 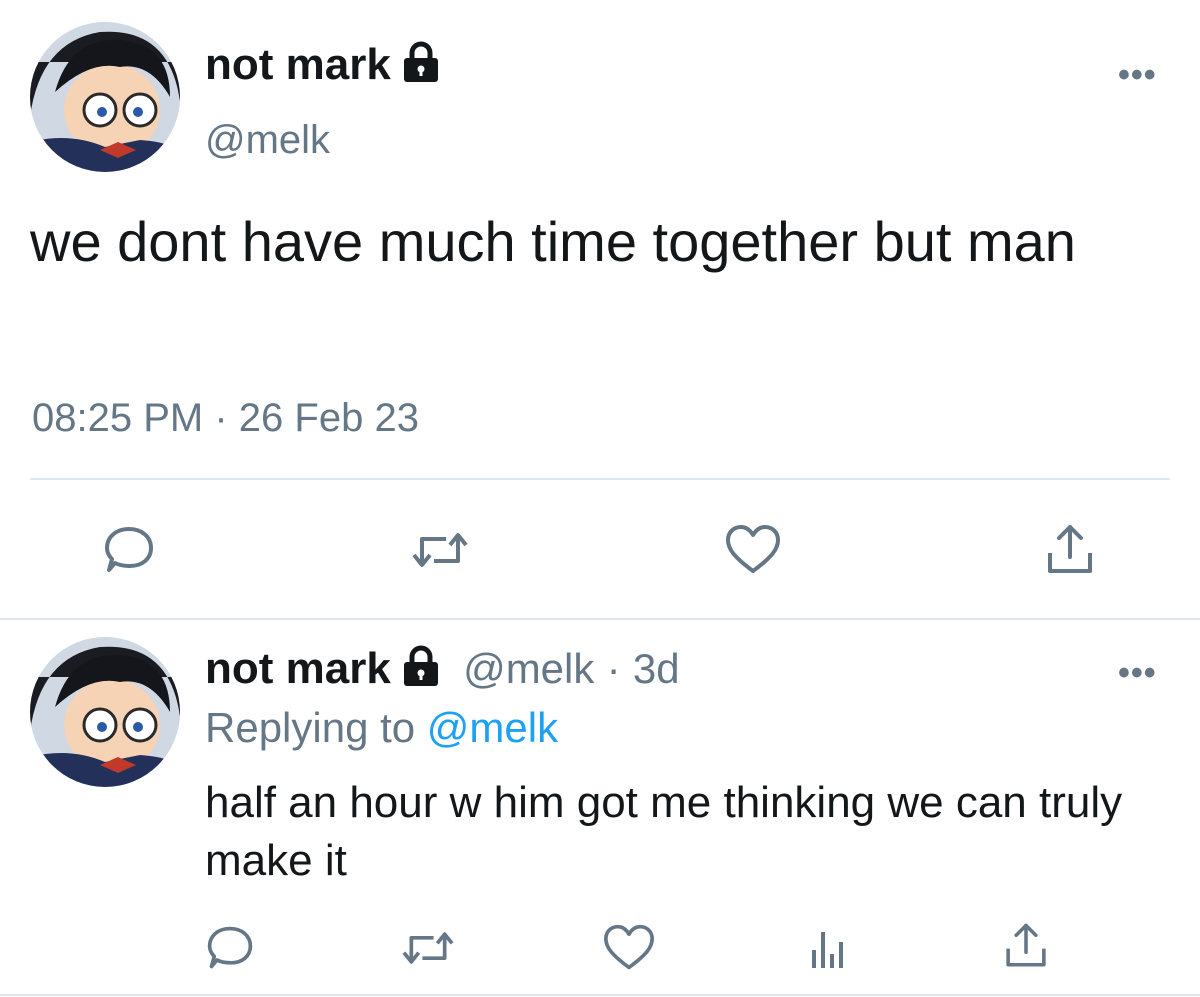 I want to click on retweet-button, so click(x=440, y=550).